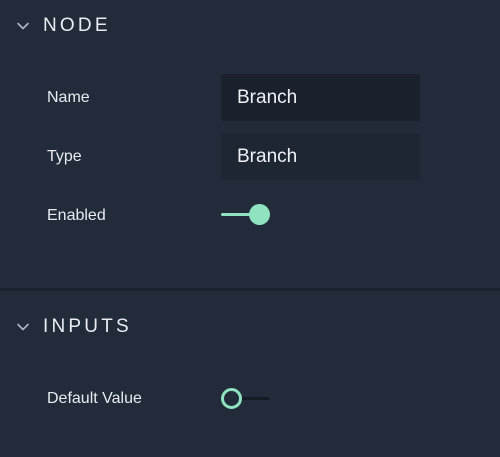 The width and height of the screenshot is (500, 457). I want to click on name-label: Name, so click(68, 97).